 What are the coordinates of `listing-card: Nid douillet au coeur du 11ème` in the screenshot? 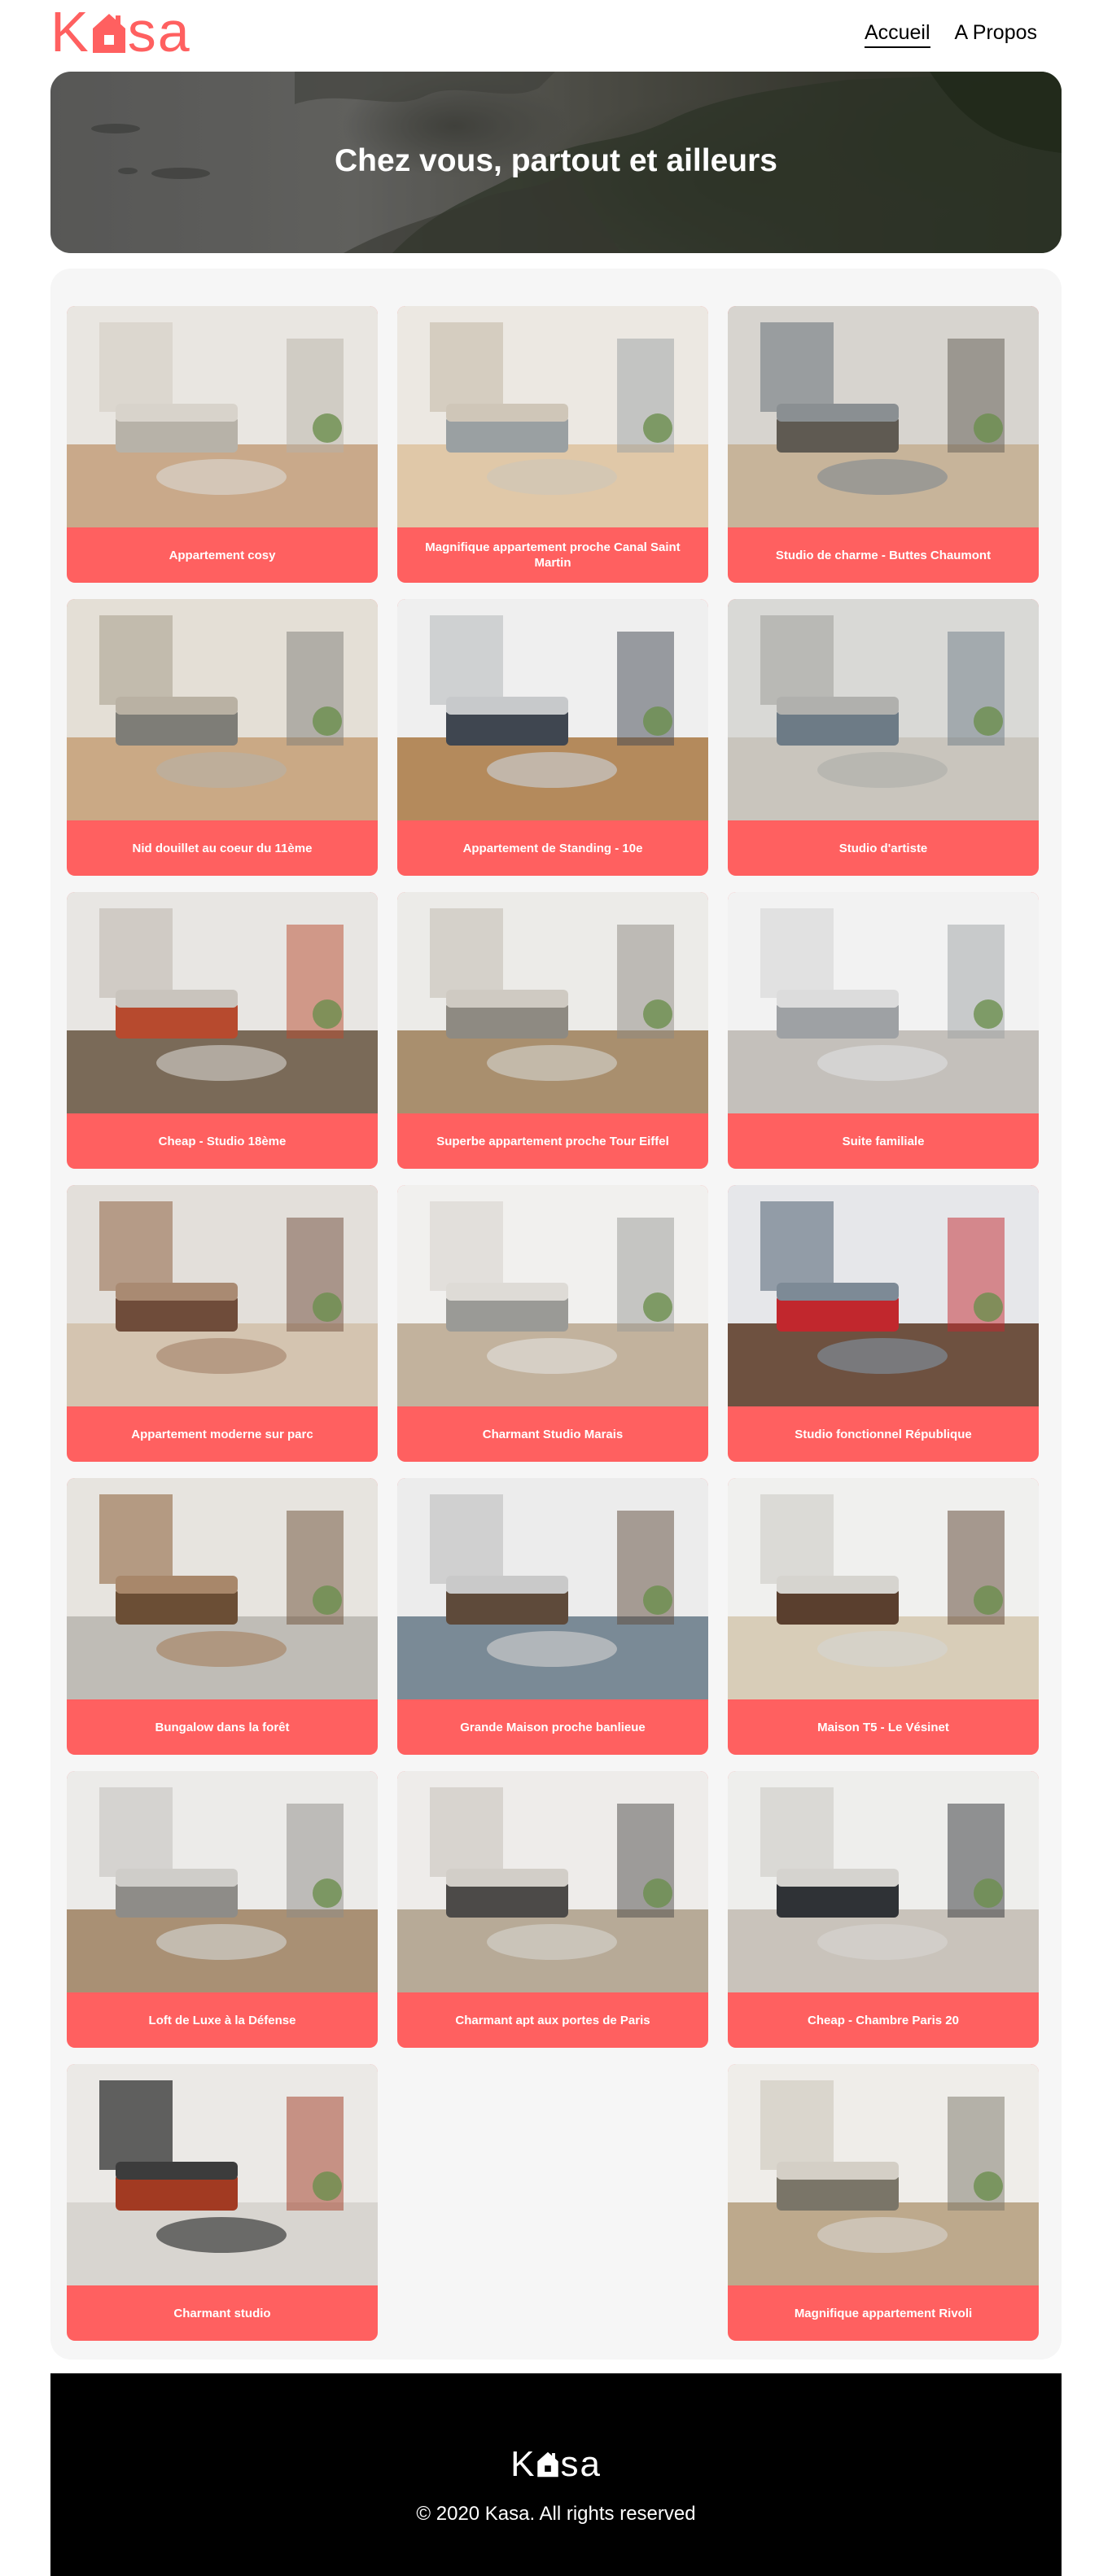 It's located at (222, 737).